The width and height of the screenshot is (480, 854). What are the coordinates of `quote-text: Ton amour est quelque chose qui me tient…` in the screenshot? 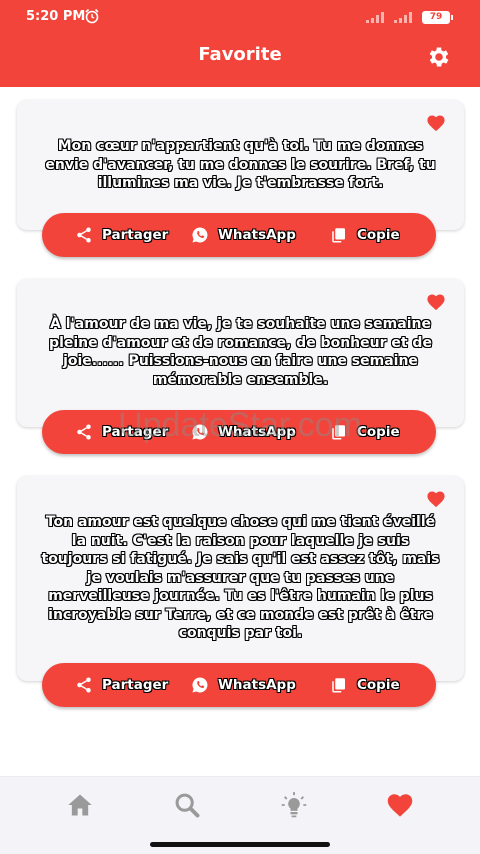 It's located at (240, 577).